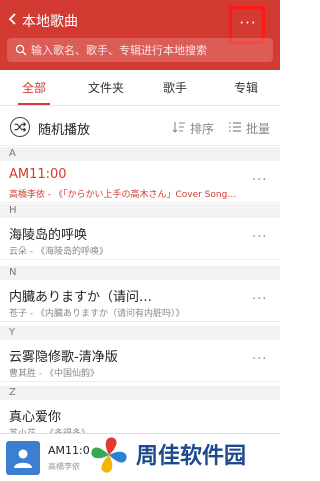 The width and height of the screenshot is (320, 481). I want to click on pinwheel-logo-icon, so click(109, 455).